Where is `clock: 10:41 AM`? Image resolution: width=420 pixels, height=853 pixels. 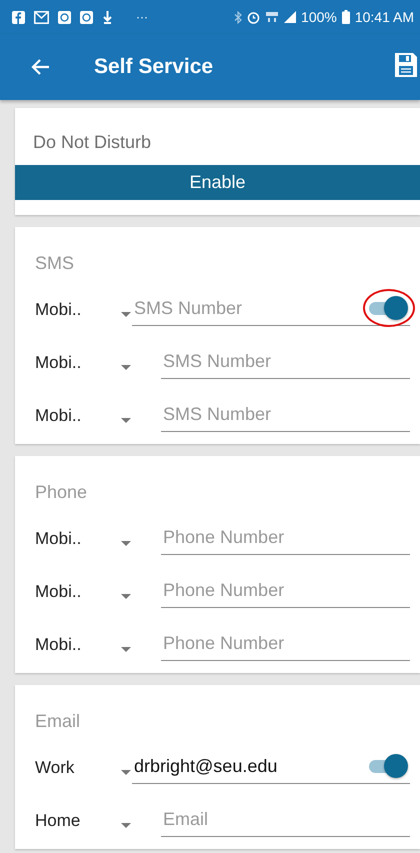 clock: 10:41 AM is located at coordinates (384, 17).